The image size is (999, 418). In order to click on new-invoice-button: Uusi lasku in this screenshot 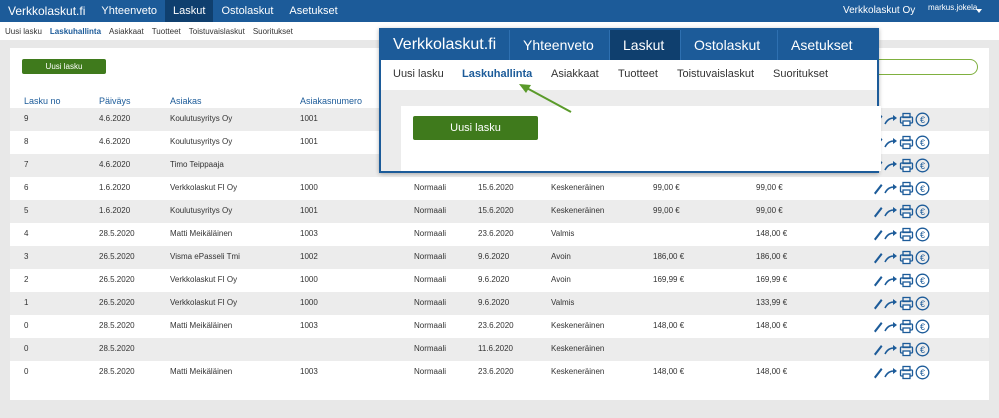, I will do `click(64, 66)`.